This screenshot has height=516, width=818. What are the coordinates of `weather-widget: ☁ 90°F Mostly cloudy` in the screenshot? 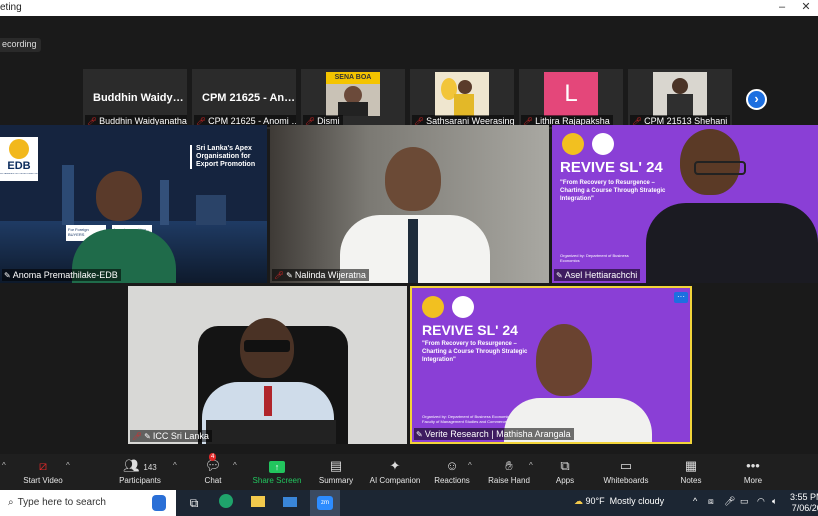 It's located at (619, 501).